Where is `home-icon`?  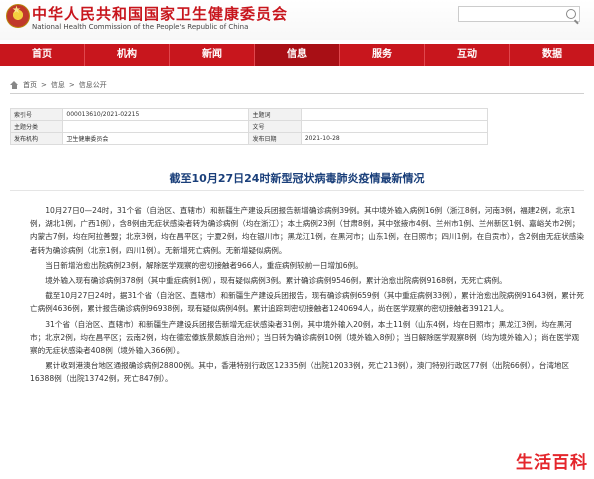 home-icon is located at coordinates (14, 85).